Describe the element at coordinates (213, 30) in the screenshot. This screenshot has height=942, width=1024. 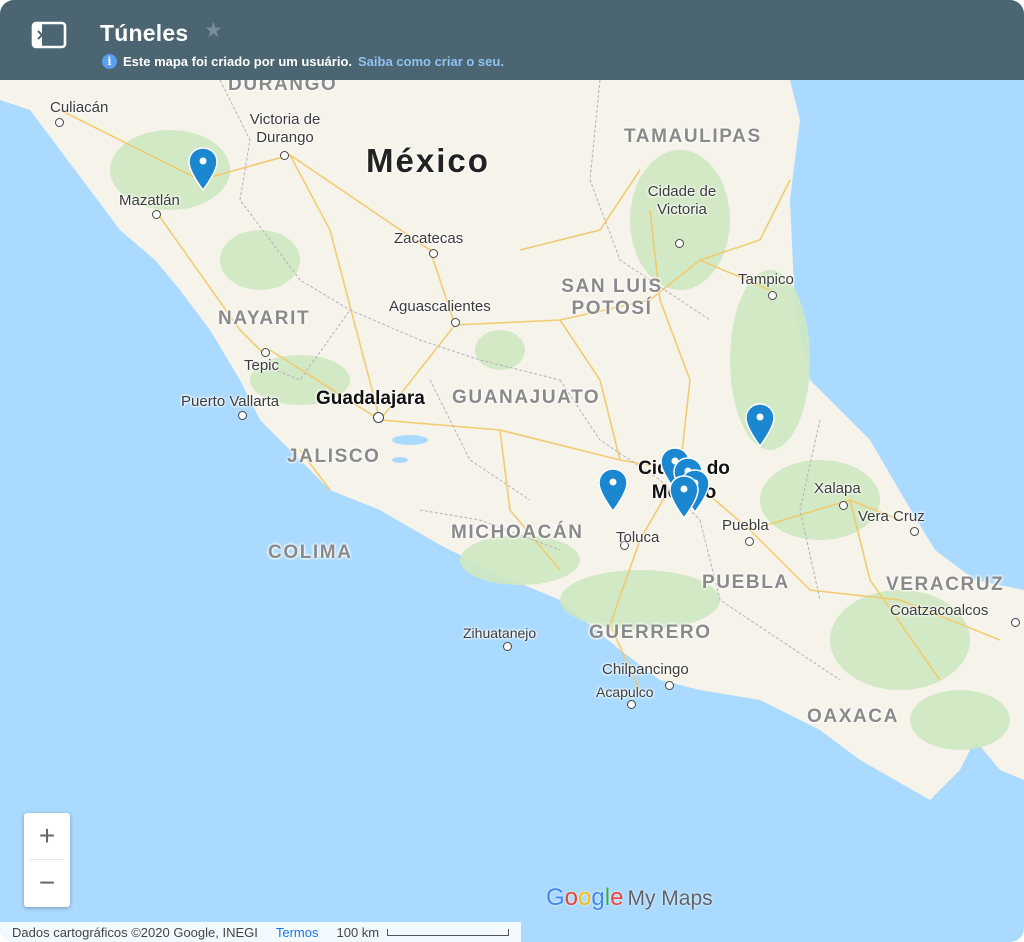
I see `star-icon: ★` at that location.